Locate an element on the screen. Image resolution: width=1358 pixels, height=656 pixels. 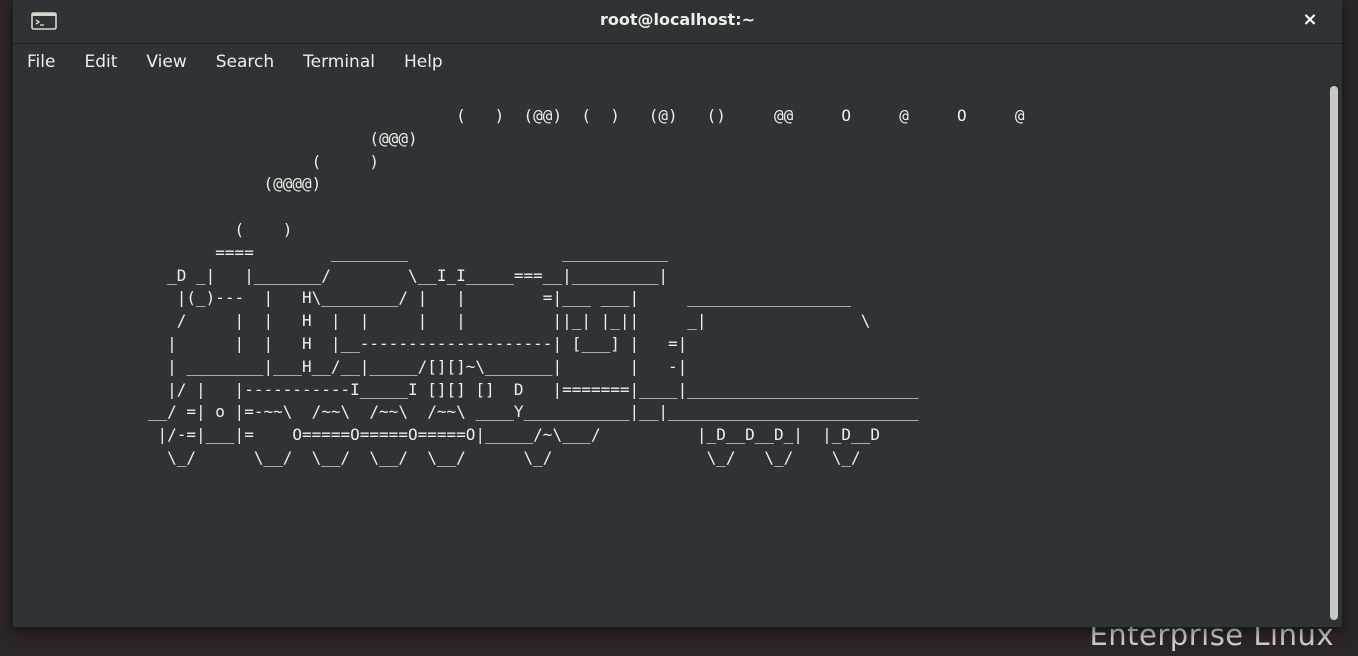
menu-view: View is located at coordinates (166, 62).